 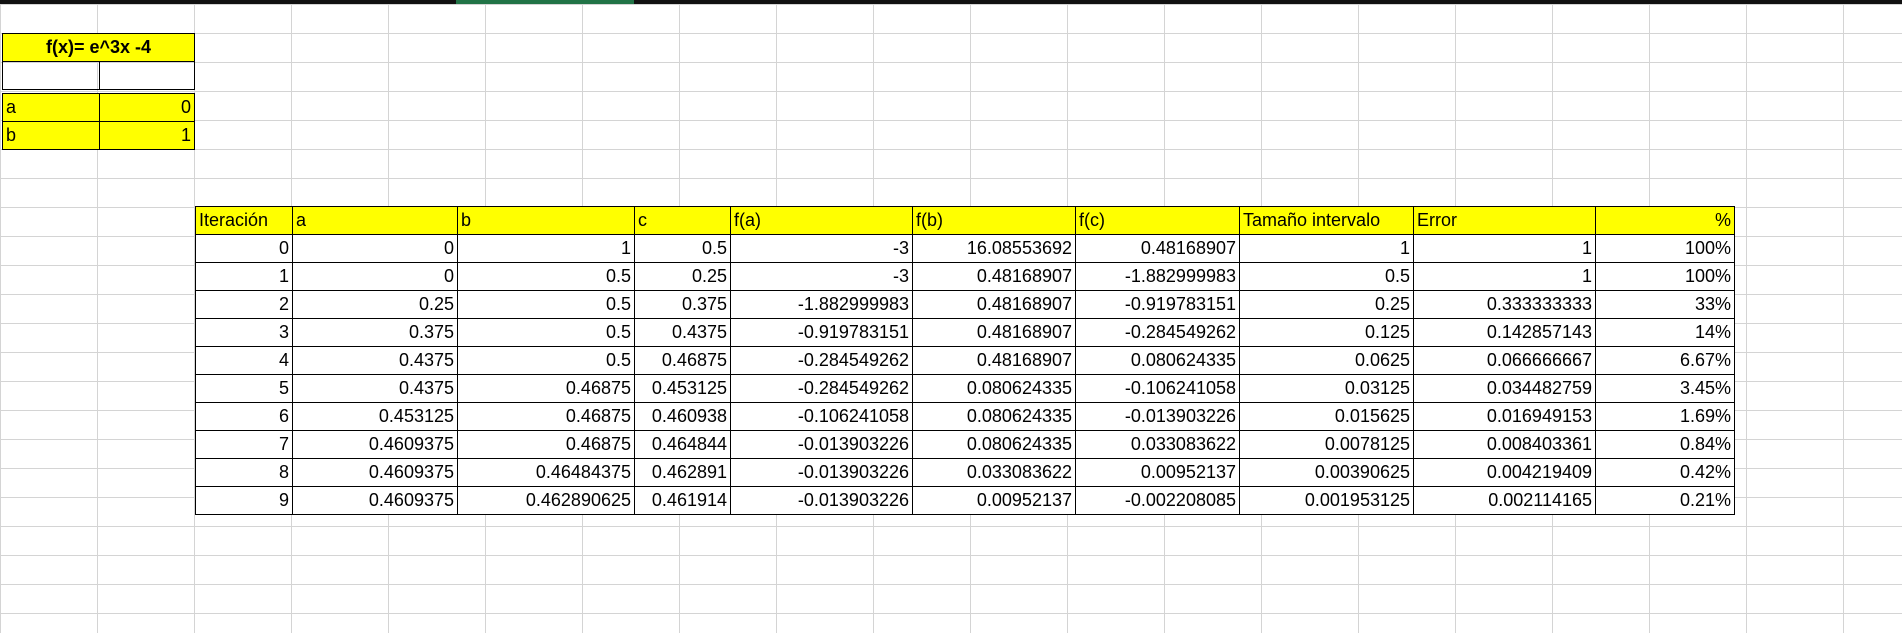 I want to click on cell-fc: -1.882999983, so click(x=1157, y=276).